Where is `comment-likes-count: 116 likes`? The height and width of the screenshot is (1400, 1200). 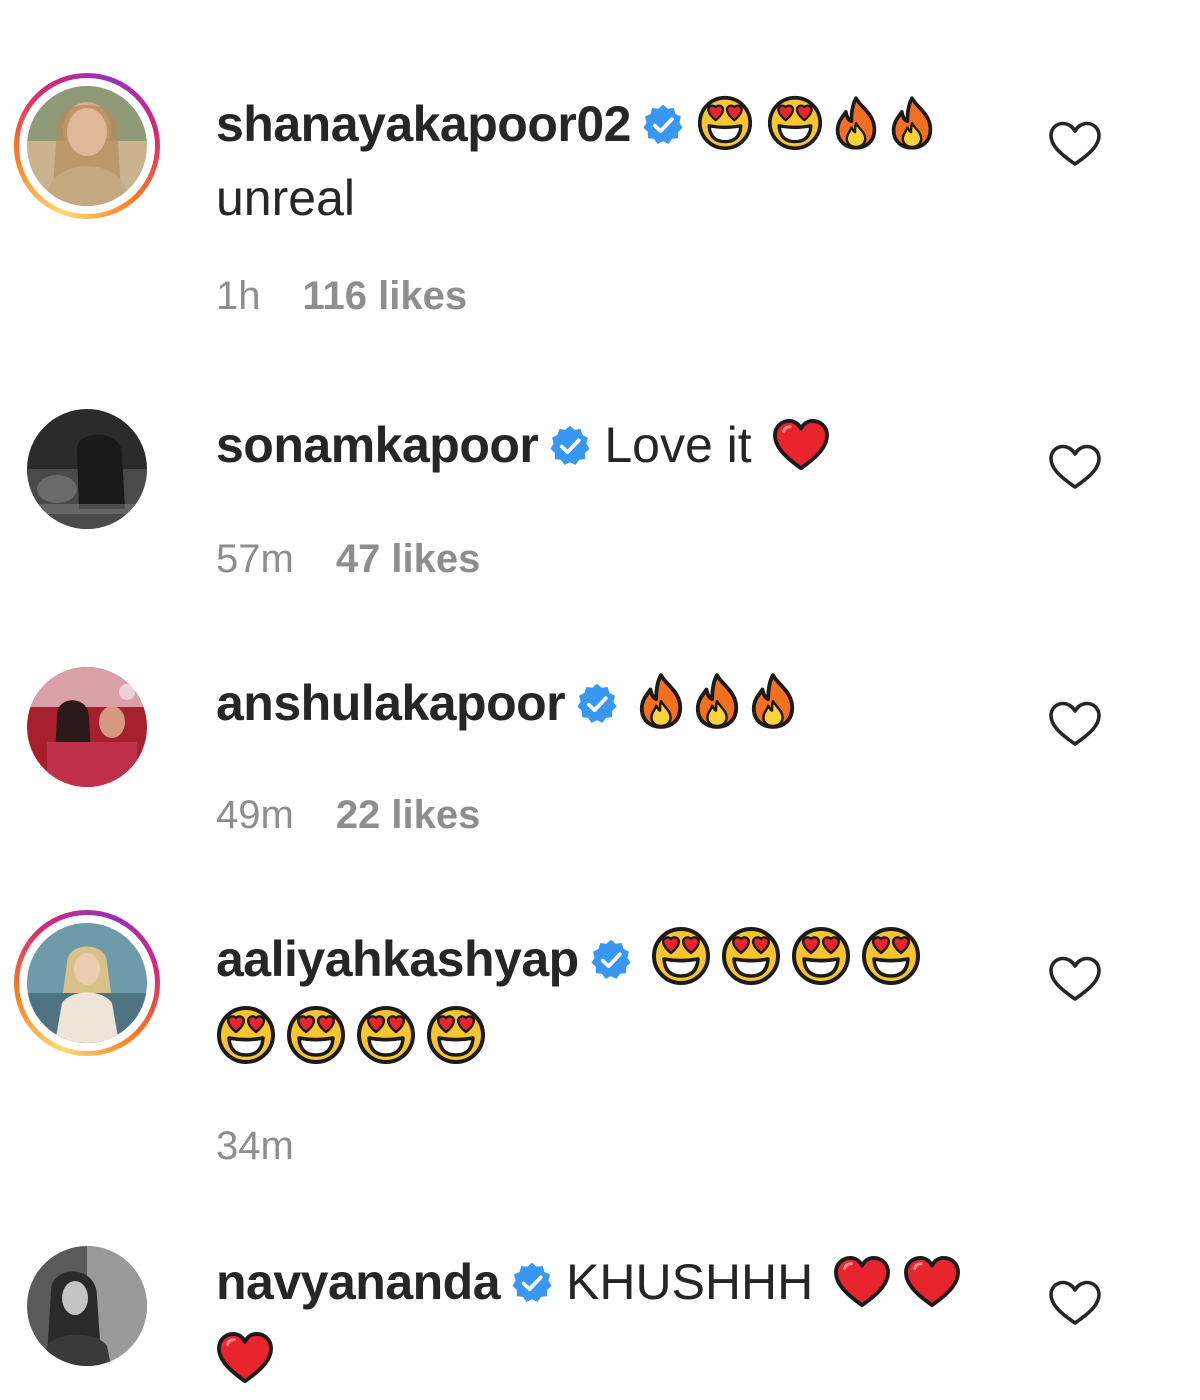
comment-likes-count: 116 likes is located at coordinates (385, 296).